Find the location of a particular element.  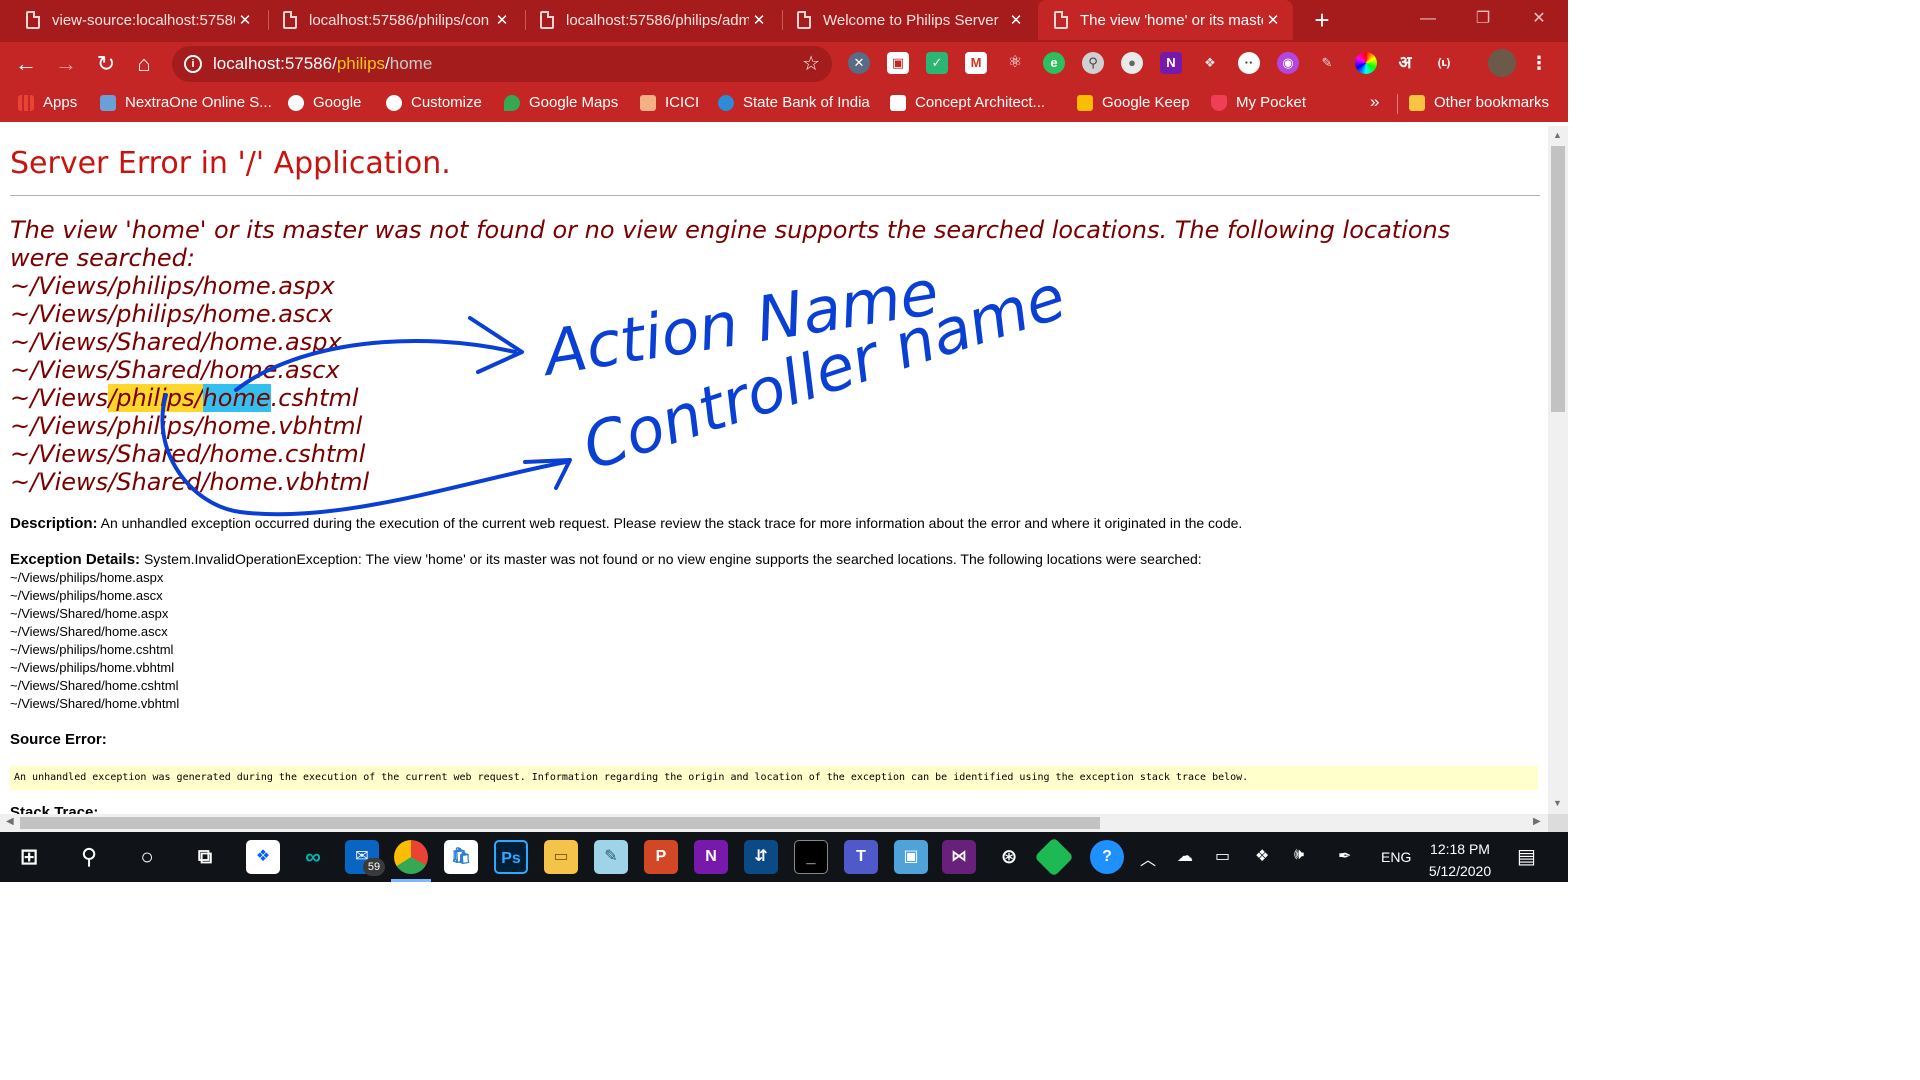

extension-icon: ◉ is located at coordinates (1288, 63).